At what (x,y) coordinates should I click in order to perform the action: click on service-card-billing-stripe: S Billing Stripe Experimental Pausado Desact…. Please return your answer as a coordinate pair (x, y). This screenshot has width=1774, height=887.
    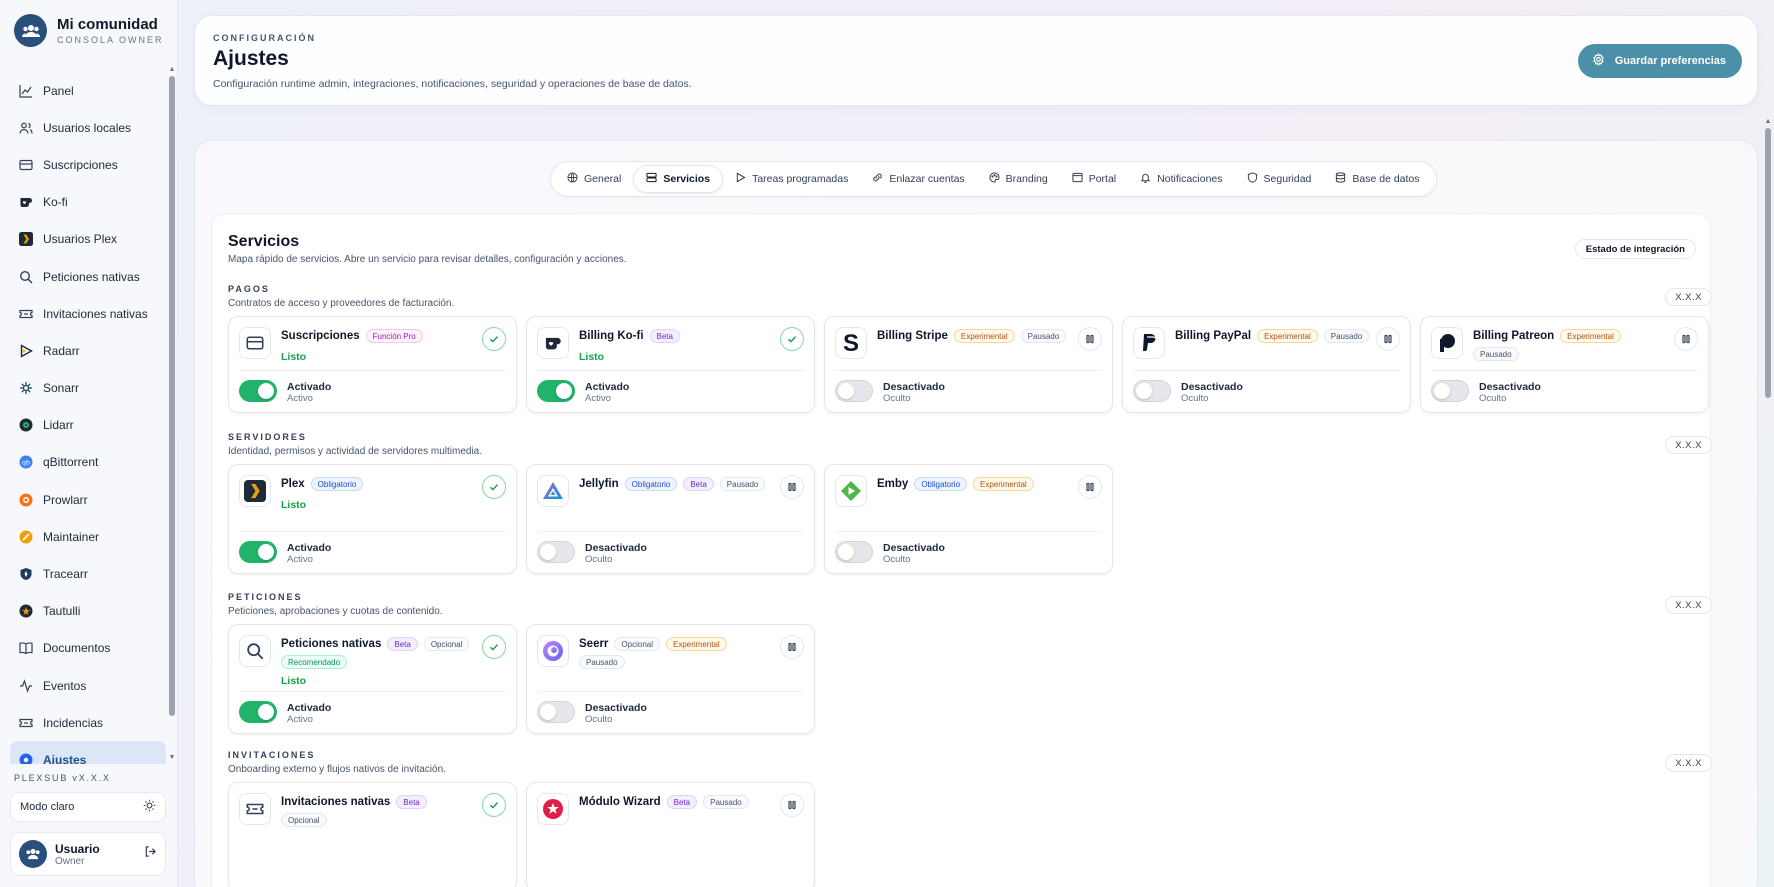
    Looking at the image, I should click on (968, 364).